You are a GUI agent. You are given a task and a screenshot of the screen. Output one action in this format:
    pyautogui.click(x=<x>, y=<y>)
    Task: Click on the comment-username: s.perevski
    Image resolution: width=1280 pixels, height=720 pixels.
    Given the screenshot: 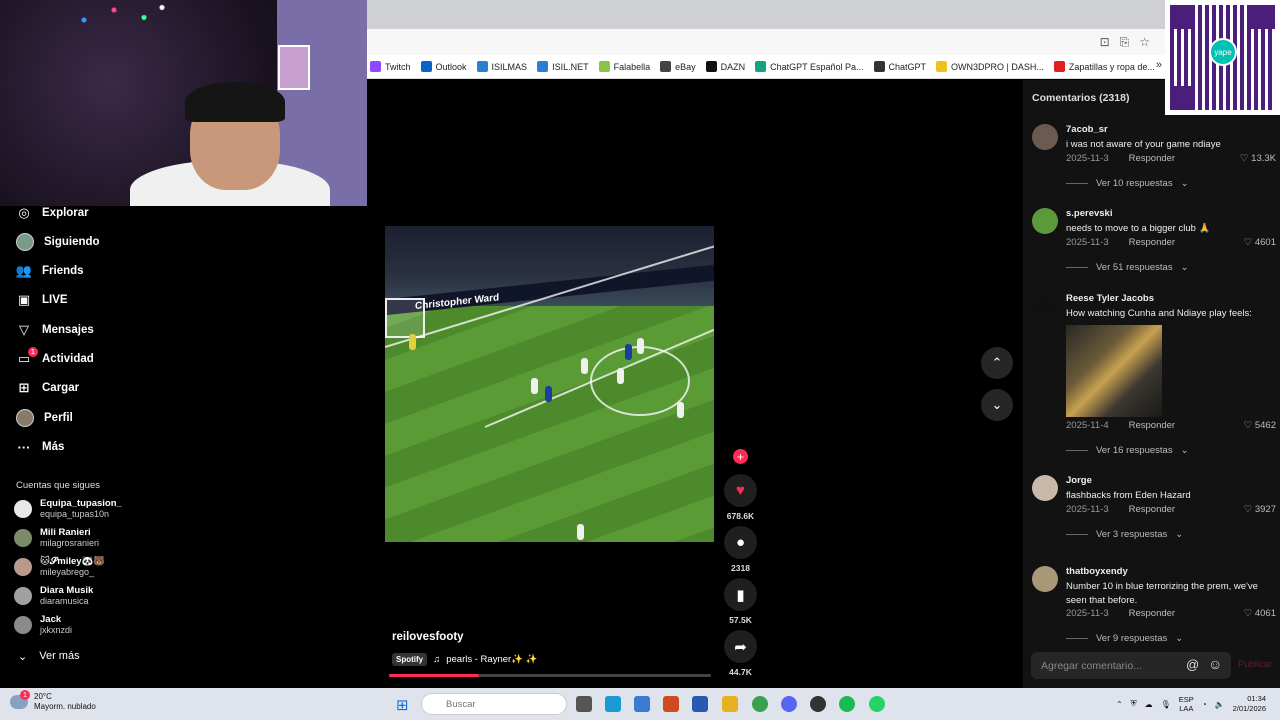 What is the action you would take?
    pyautogui.click(x=1089, y=213)
    